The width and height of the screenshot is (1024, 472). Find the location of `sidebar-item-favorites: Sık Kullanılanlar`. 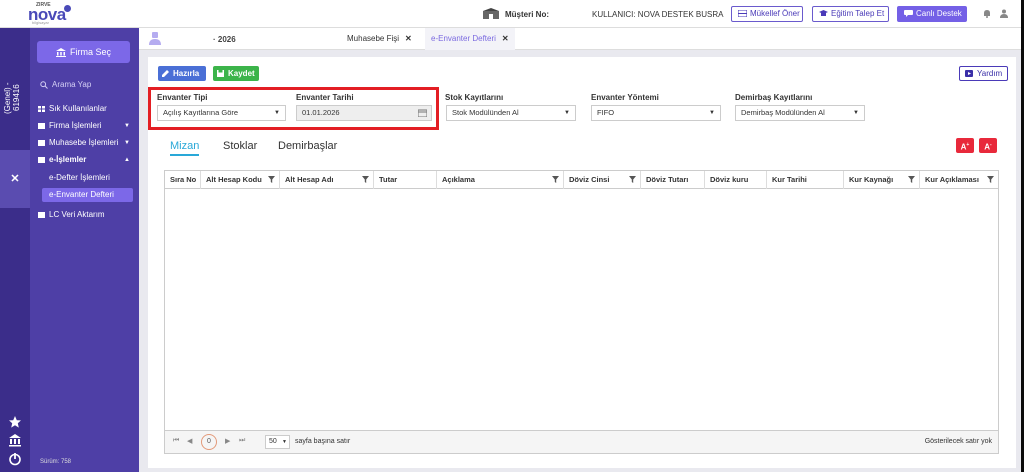

sidebar-item-favorites: Sık Kullanılanlar is located at coordinates (86, 109).